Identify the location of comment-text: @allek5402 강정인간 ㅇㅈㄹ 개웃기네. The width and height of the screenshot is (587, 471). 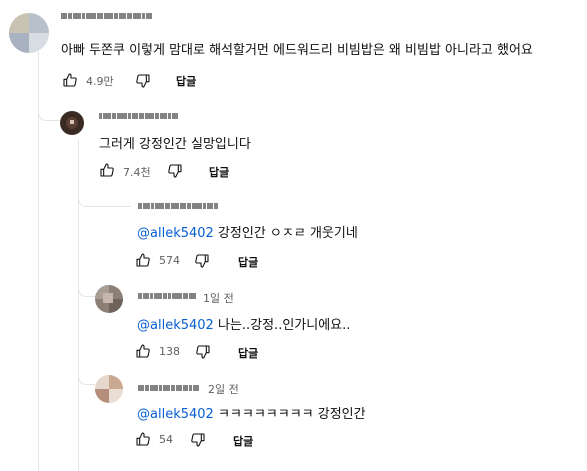
(247, 231).